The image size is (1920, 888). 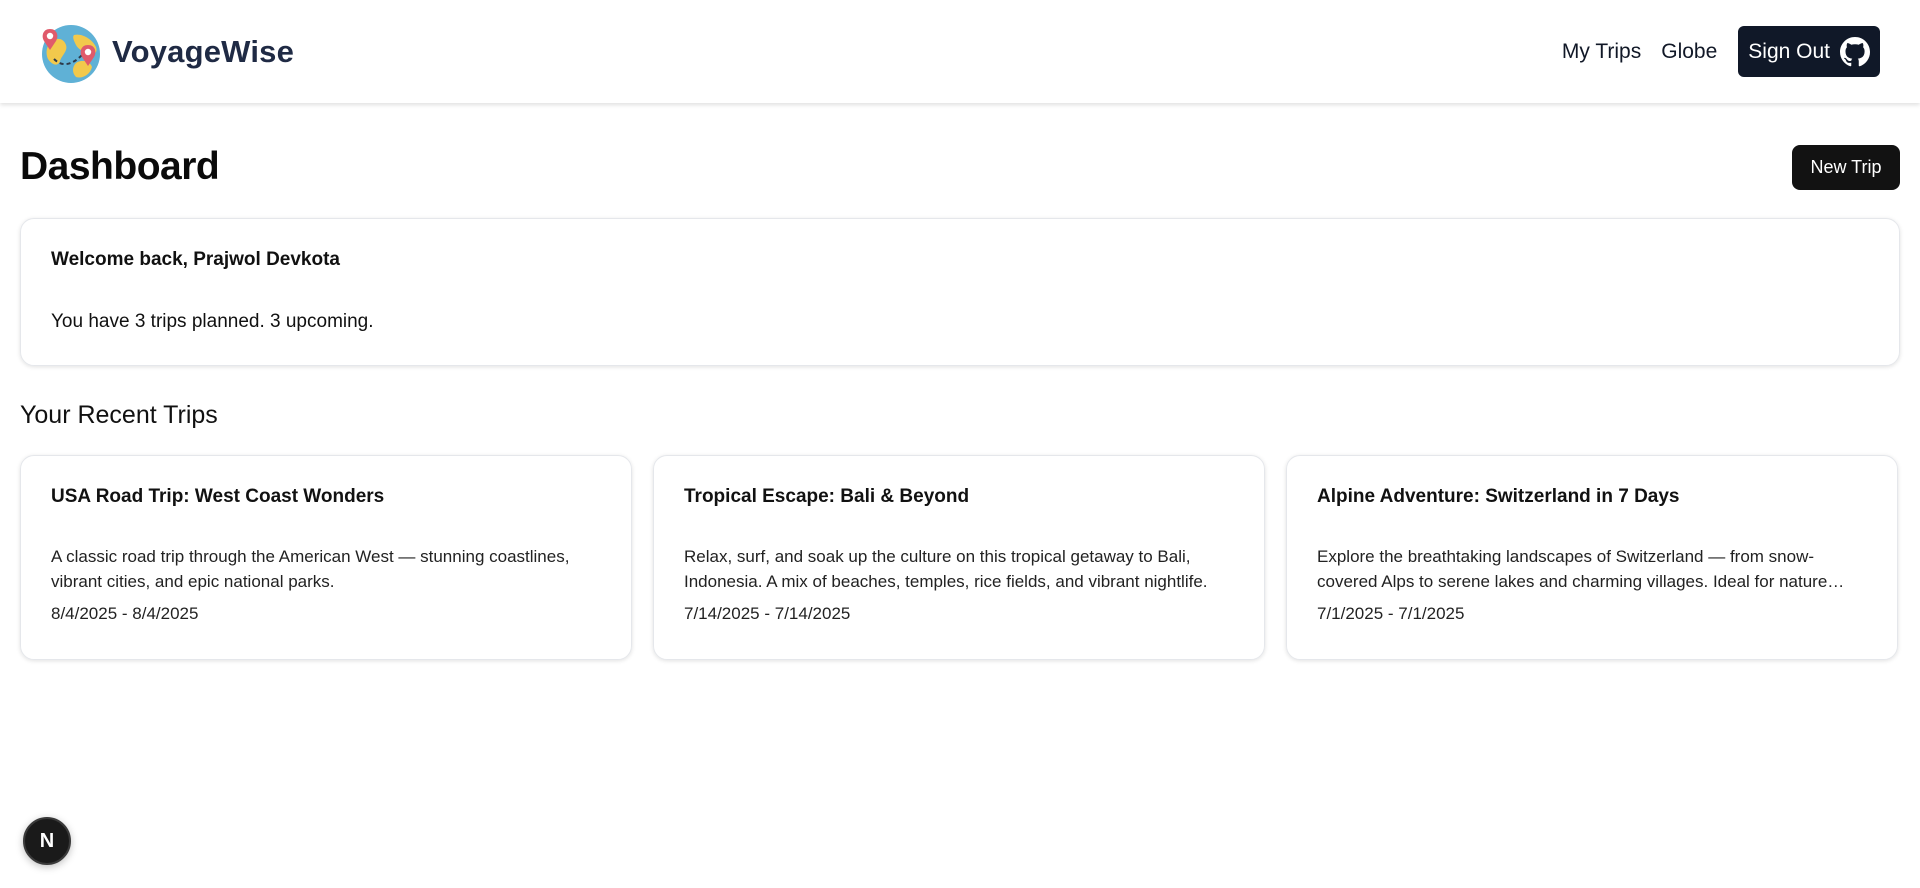 I want to click on welcome-text: You have 3 trips planned. 3 upcoming., so click(x=212, y=321).